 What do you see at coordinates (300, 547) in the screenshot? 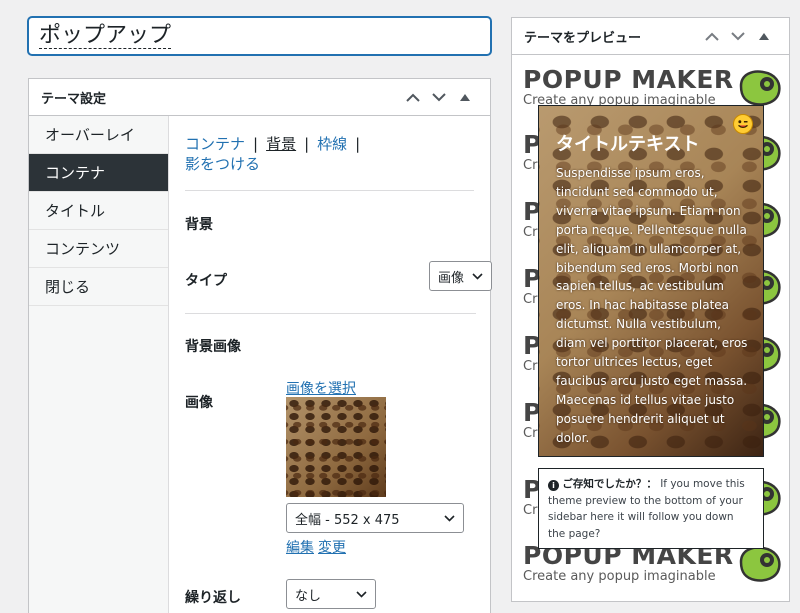
I see `edit-image-link: 編集` at bounding box center [300, 547].